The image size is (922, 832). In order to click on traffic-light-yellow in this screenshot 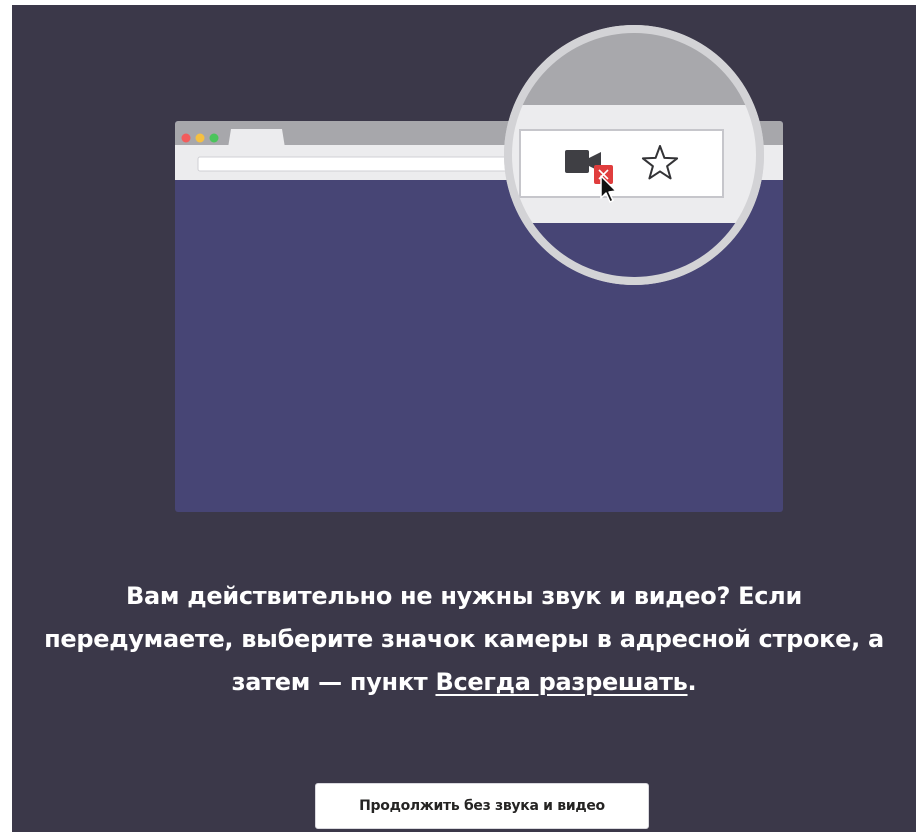, I will do `click(200, 138)`.